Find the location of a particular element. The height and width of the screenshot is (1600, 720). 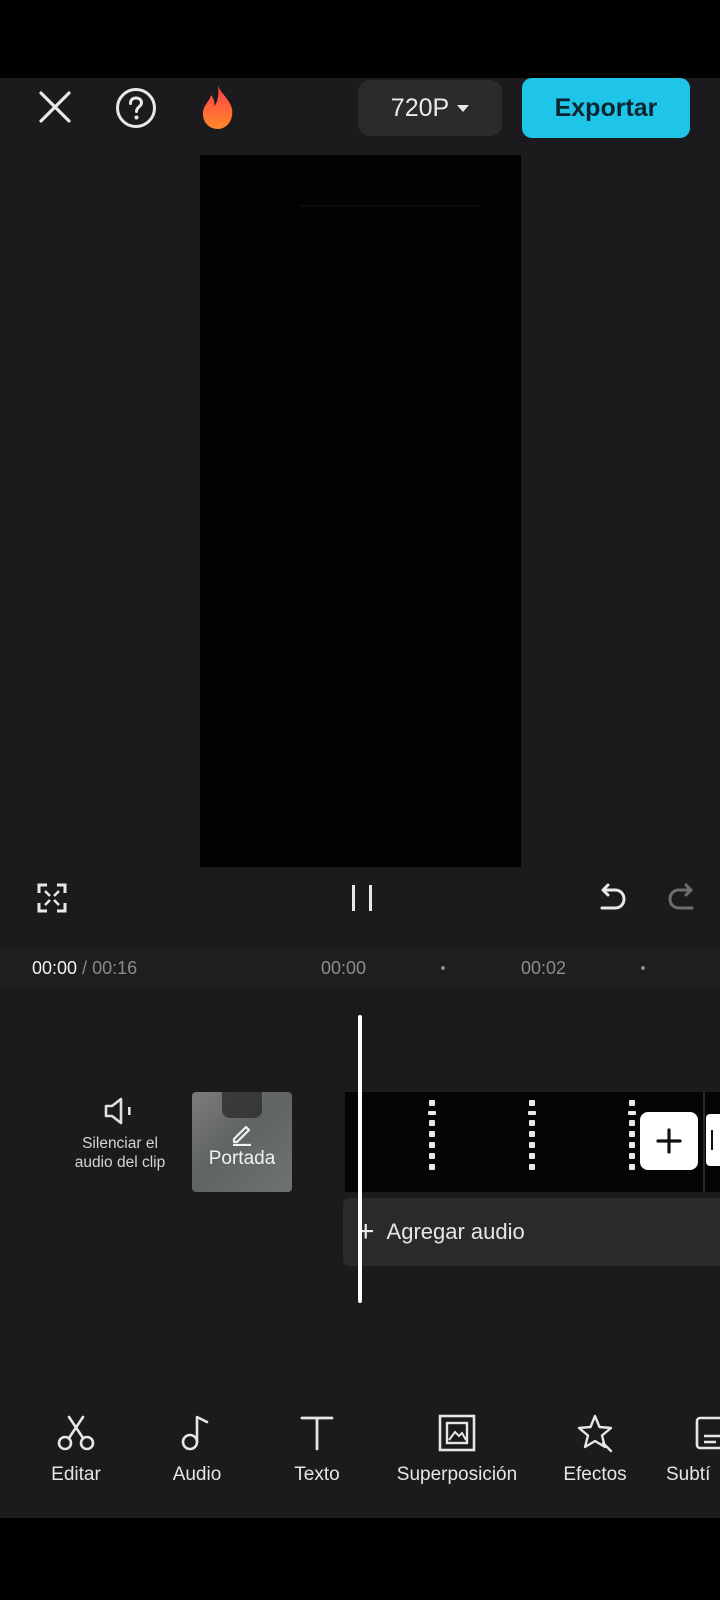

toolbar-audio: Audio is located at coordinates (197, 1449).